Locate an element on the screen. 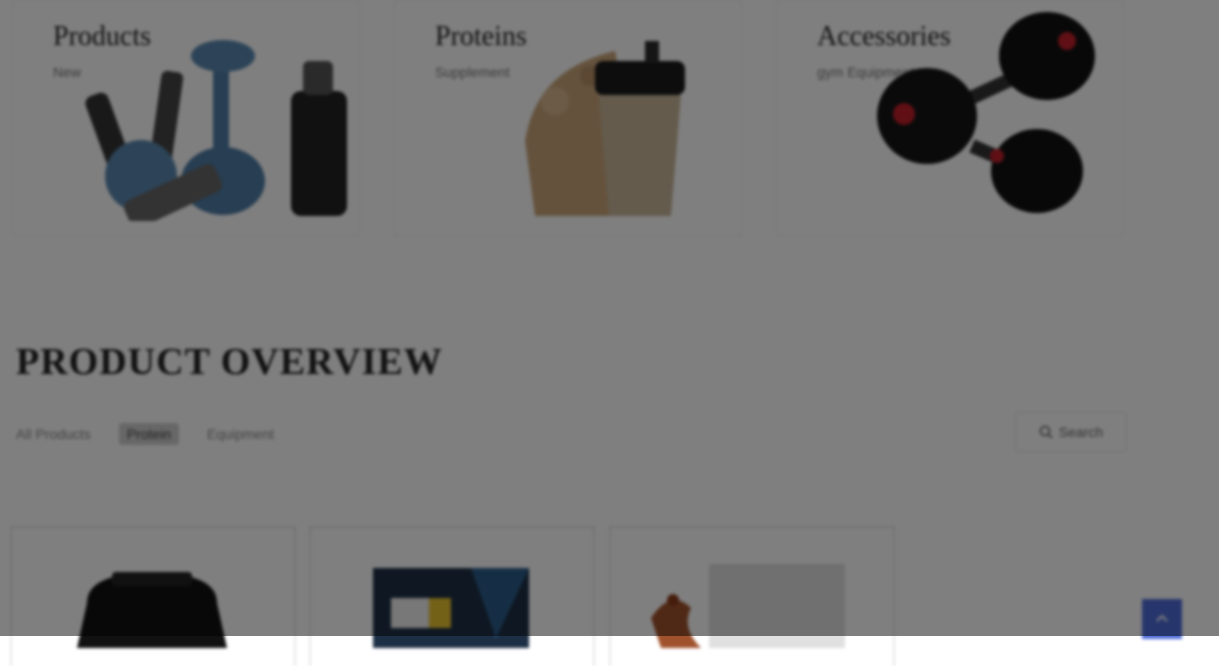 Image resolution: width=1219 pixels, height=666 pixels. search-label: Search is located at coordinates (1081, 432).